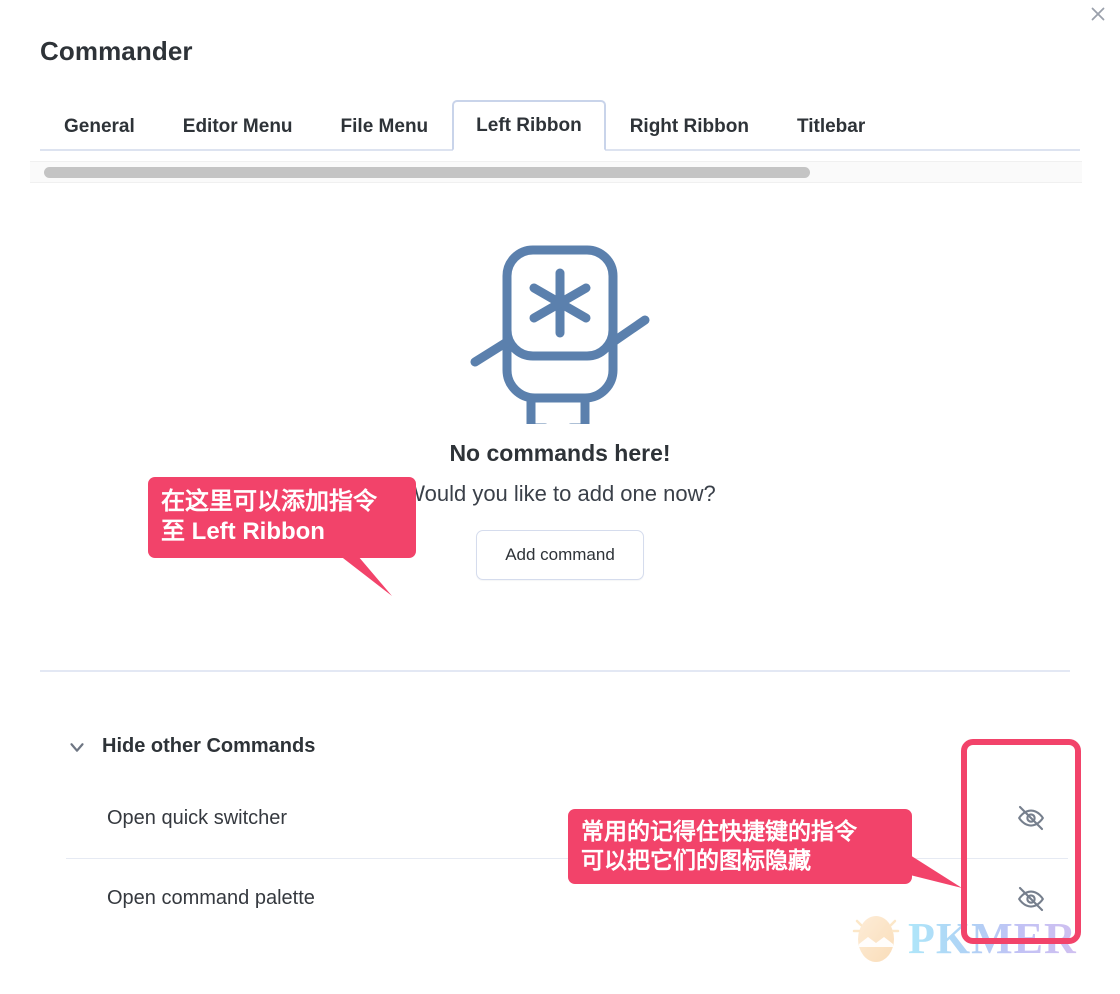 This screenshot has width=1120, height=994. Describe the element at coordinates (99, 127) in the screenshot. I see `tab-general: General` at that location.